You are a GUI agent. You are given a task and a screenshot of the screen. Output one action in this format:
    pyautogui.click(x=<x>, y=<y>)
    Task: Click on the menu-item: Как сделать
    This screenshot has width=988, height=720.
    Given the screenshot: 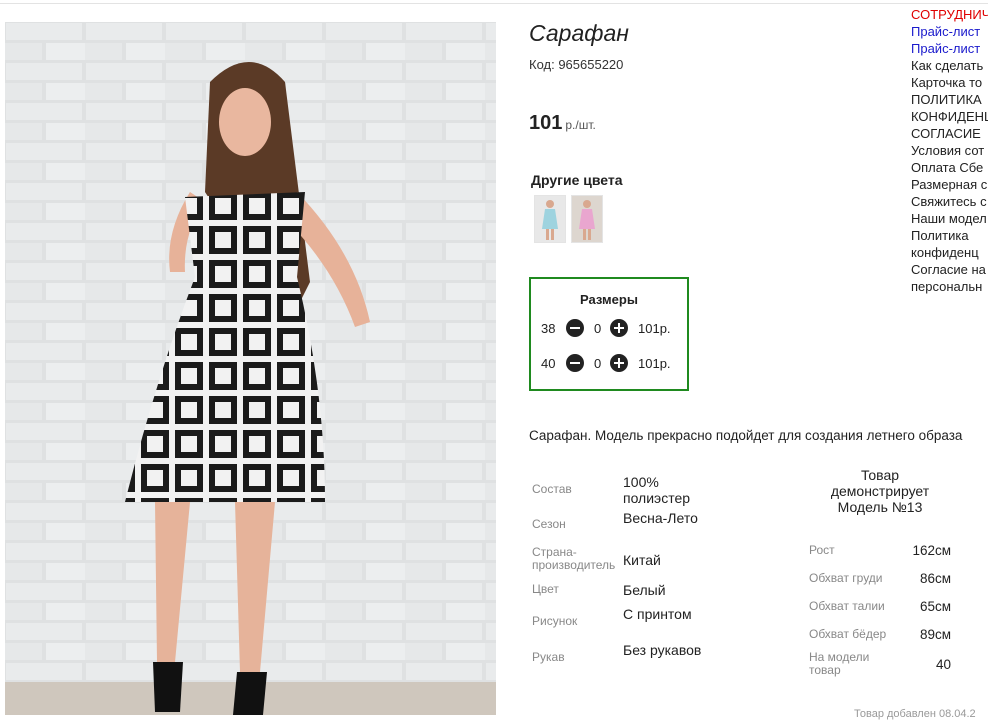 What is the action you would take?
    pyautogui.click(x=949, y=65)
    